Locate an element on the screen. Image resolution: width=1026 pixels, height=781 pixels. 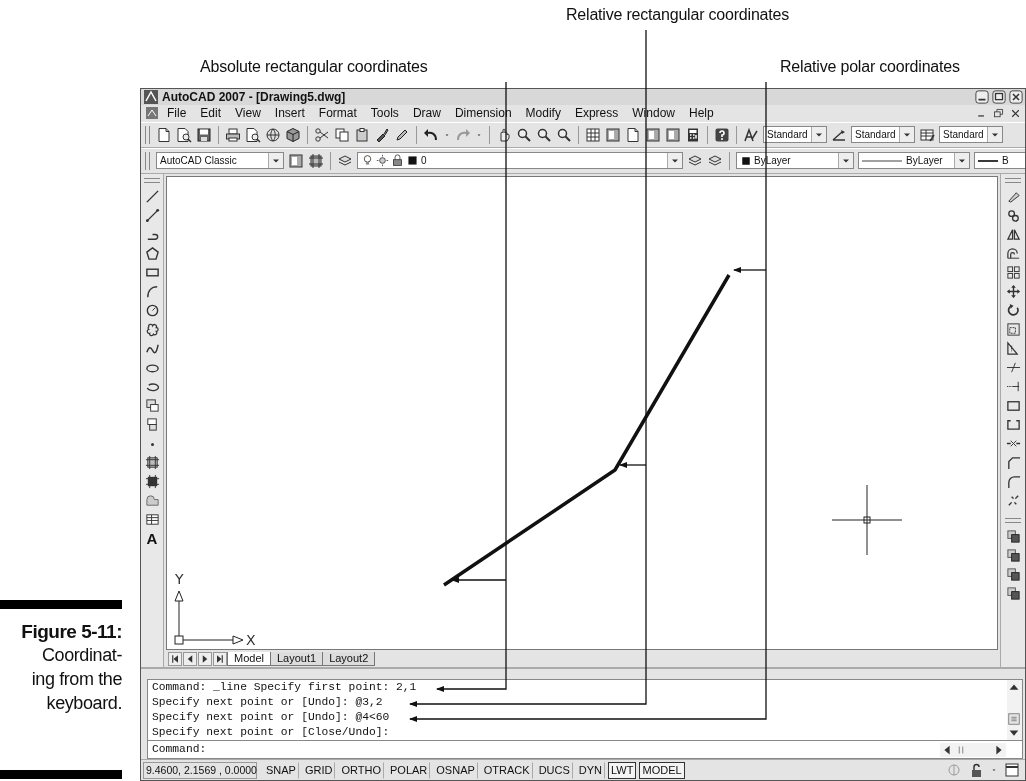
menu-item: Format is located at coordinates (337, 113).